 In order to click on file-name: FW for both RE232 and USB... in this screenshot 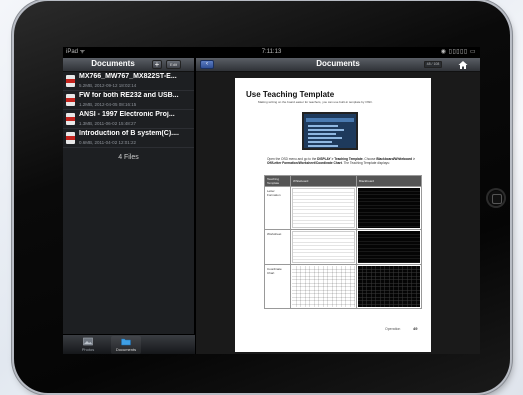, I will do `click(129, 95)`.